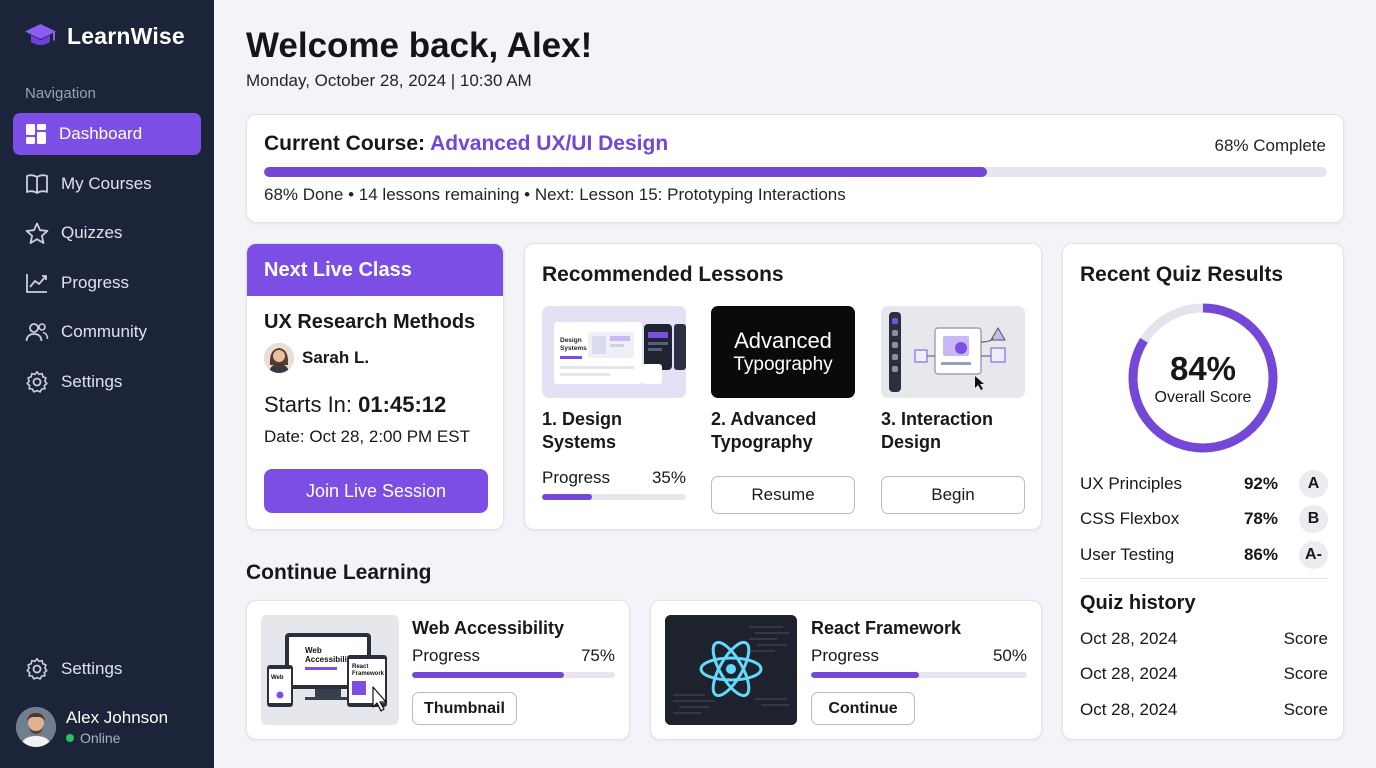 The width and height of the screenshot is (1376, 768). Describe the element at coordinates (846, 670) in the screenshot. I see `continue-card-react-framework: React Framework Progress 50% Continue` at that location.